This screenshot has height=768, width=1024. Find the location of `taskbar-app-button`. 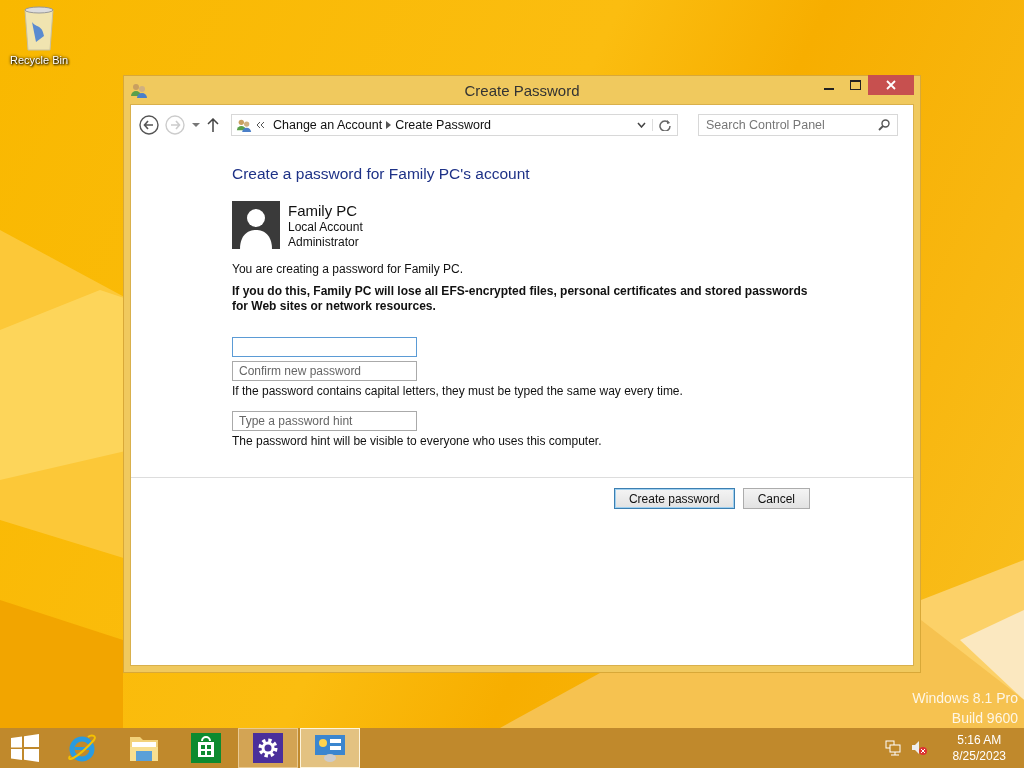

taskbar-app-button is located at coordinates (268, 748).